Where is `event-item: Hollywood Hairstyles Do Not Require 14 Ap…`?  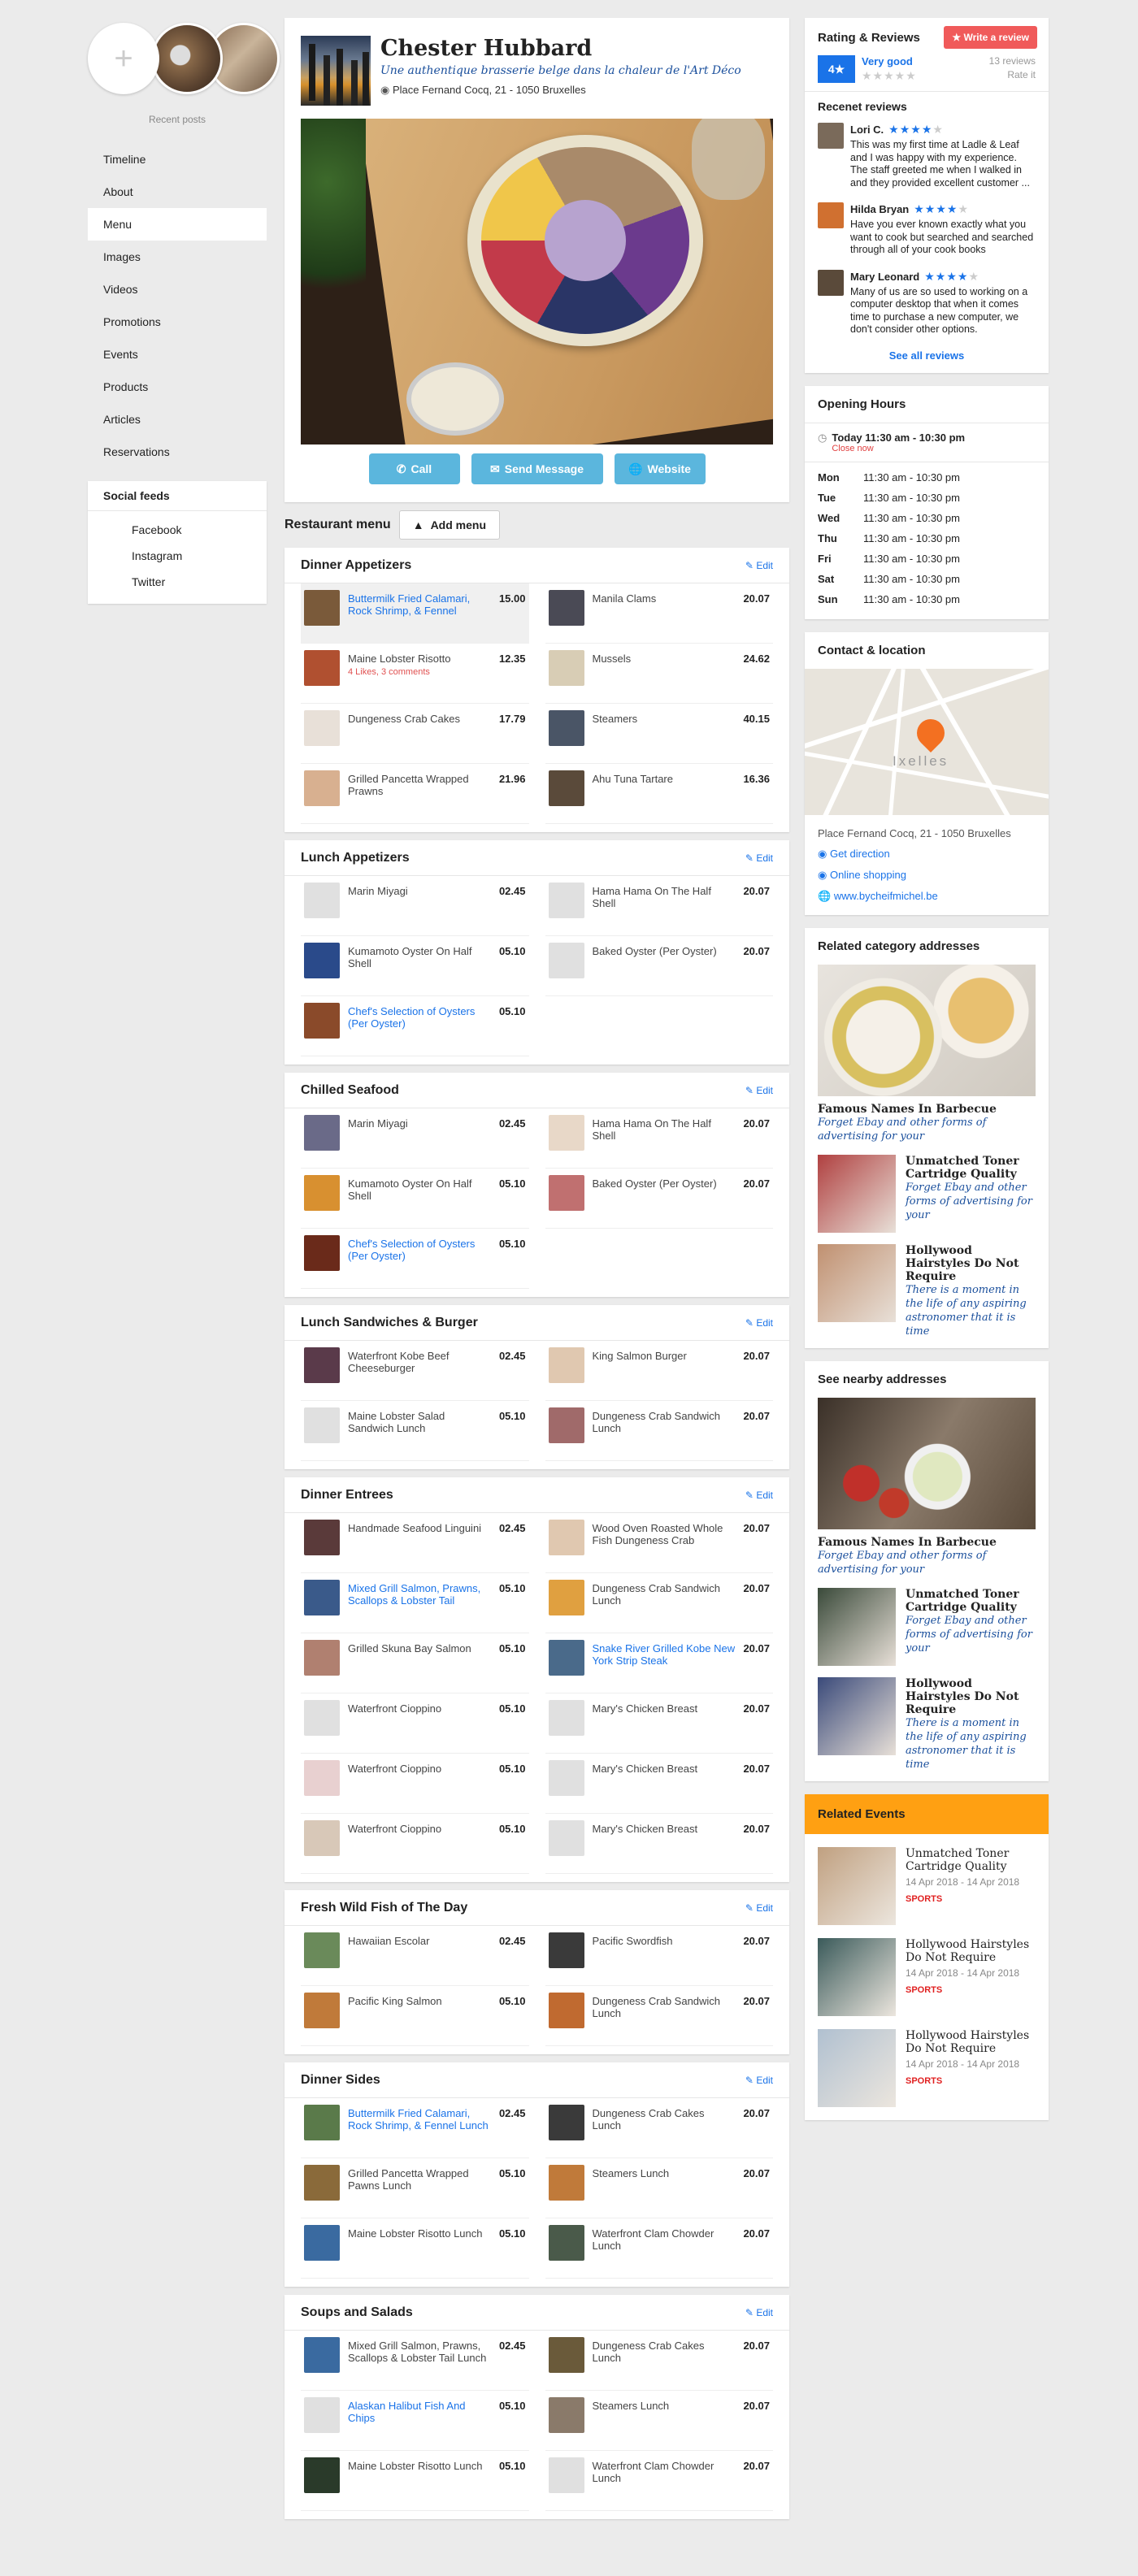
event-item: Hollywood Hairstyles Do Not Require 14 Ap… is located at coordinates (927, 2061).